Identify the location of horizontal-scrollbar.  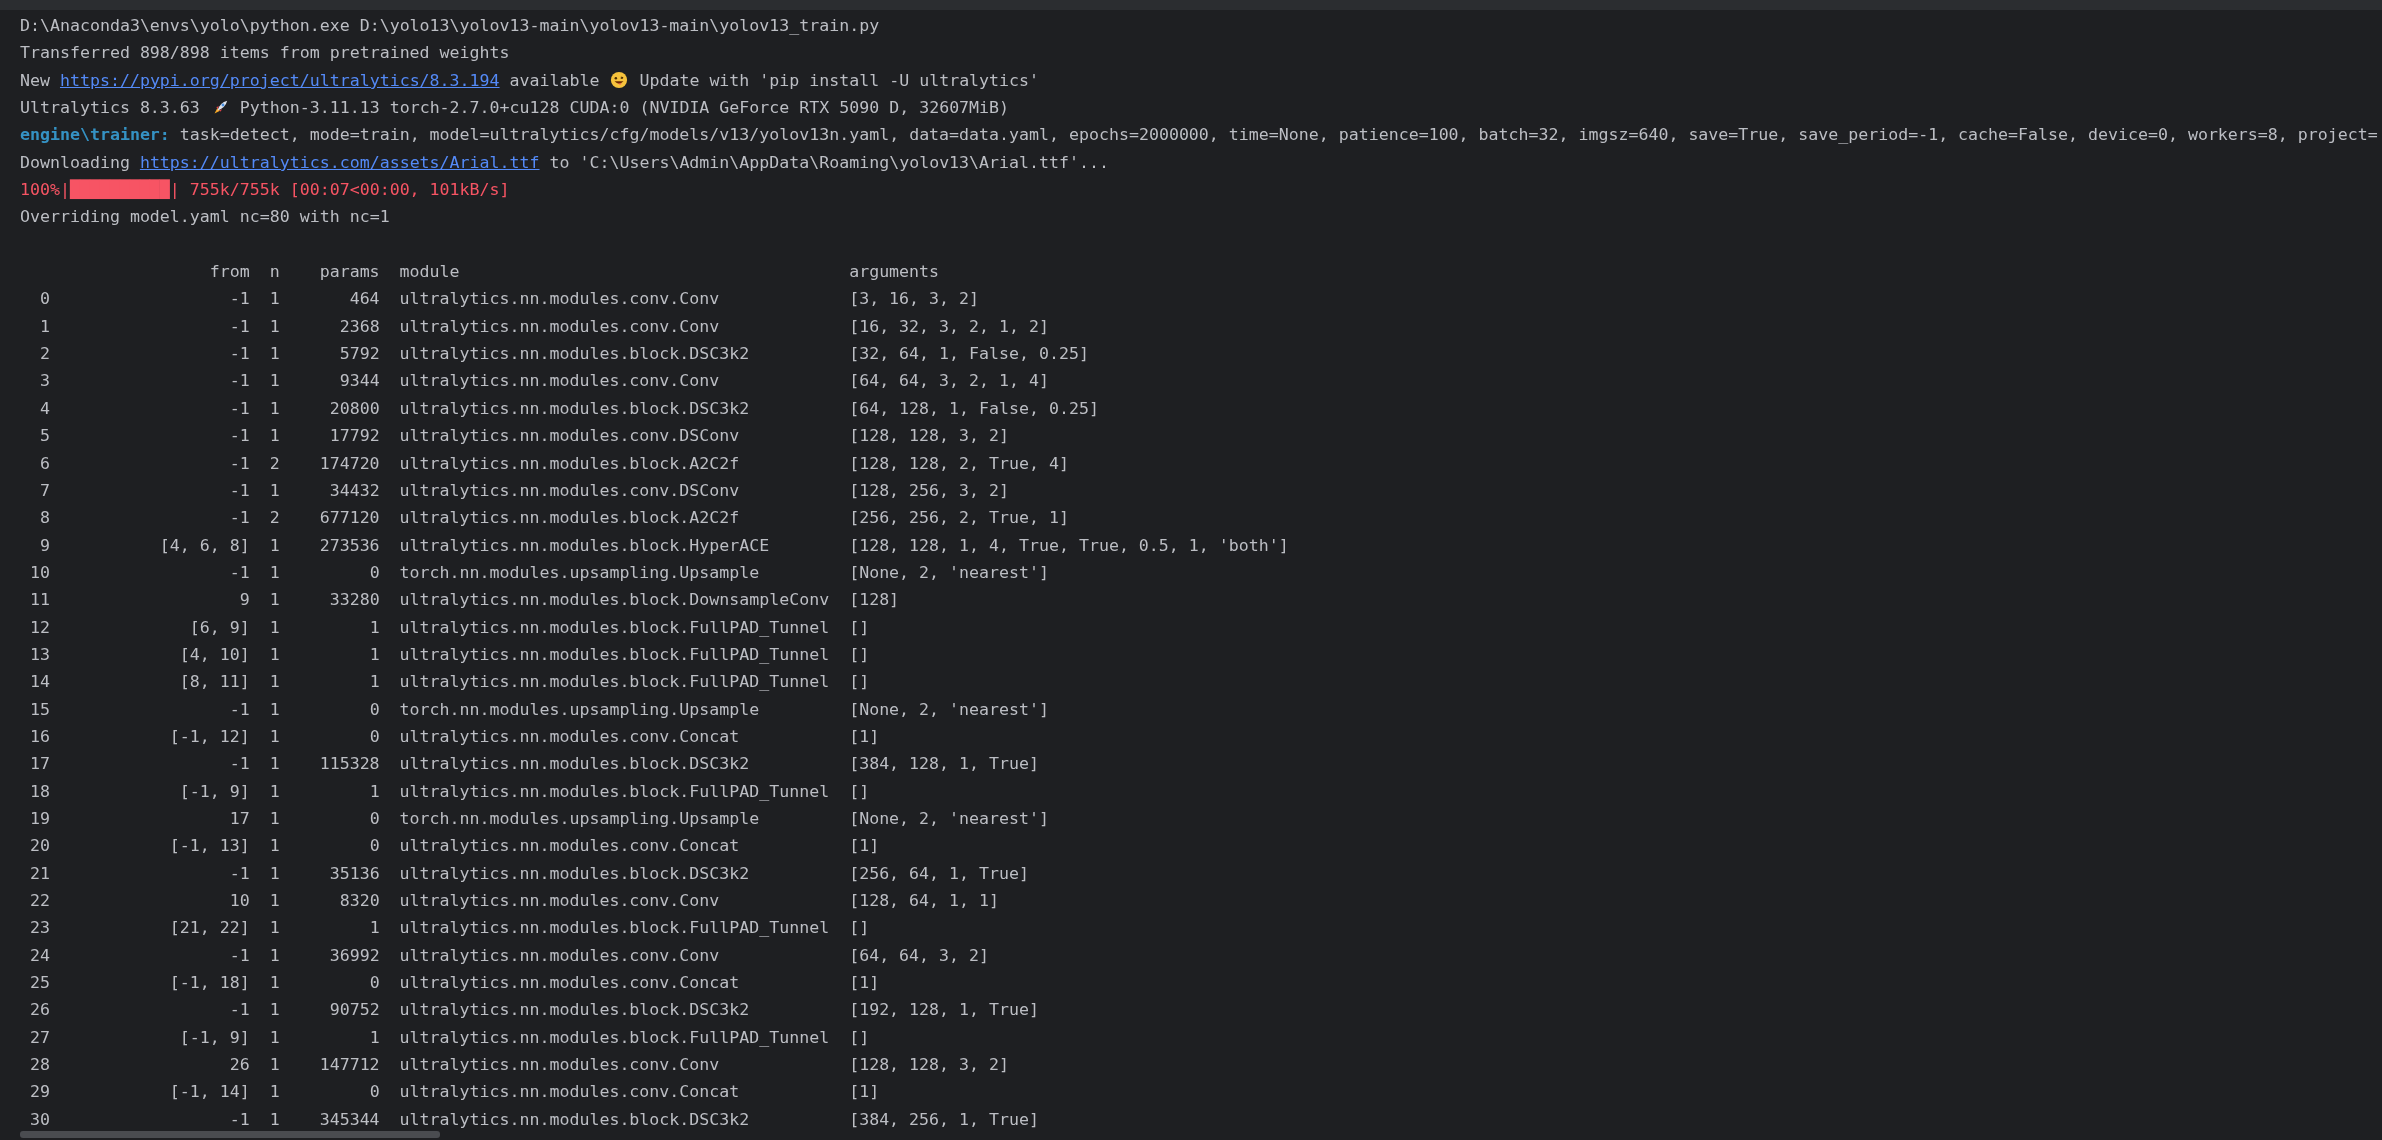
(230, 1134).